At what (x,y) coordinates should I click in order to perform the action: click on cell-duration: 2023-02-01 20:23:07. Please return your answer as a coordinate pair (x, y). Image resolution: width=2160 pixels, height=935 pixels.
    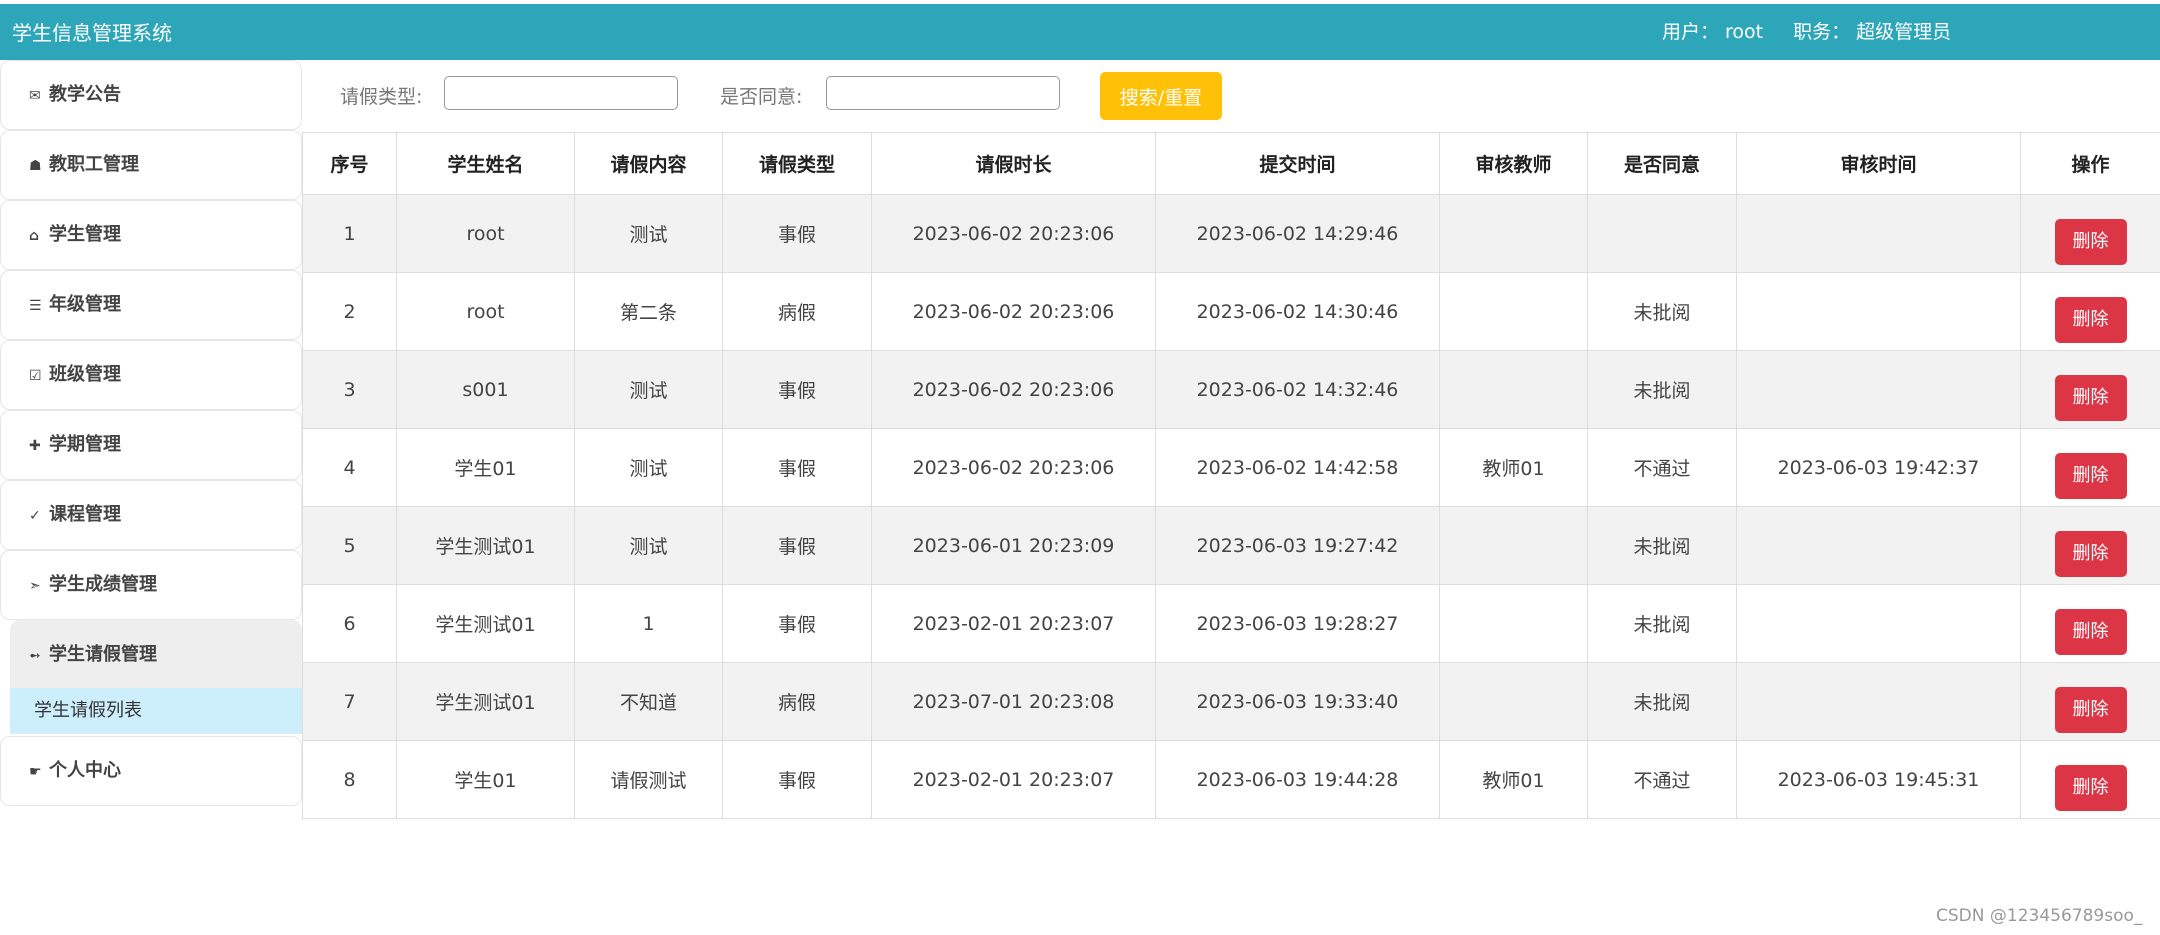
    Looking at the image, I should click on (1013, 779).